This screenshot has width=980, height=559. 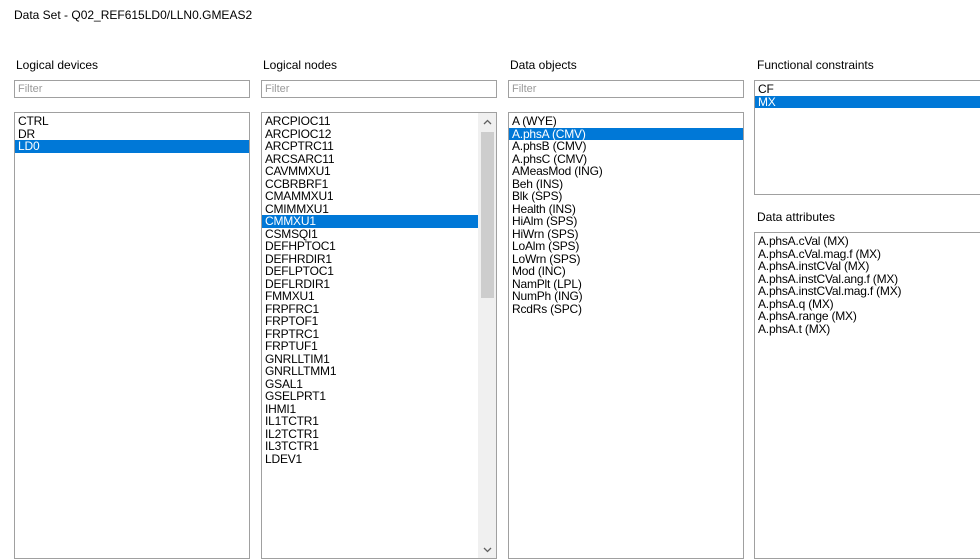 What do you see at coordinates (370, 346) in the screenshot?
I see `logical-node-item: FRPTUF1` at bounding box center [370, 346].